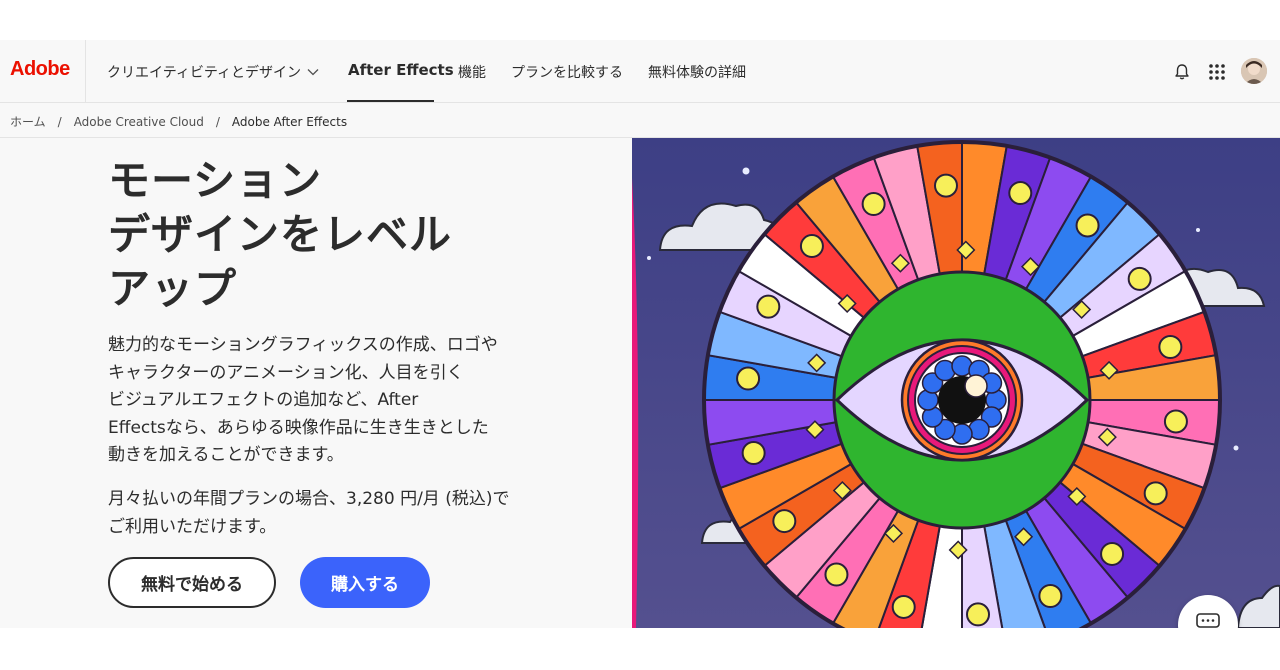 Image resolution: width=1280 pixels, height=670 pixels. What do you see at coordinates (365, 582) in the screenshot?
I see `buy-button: 購入する` at bounding box center [365, 582].